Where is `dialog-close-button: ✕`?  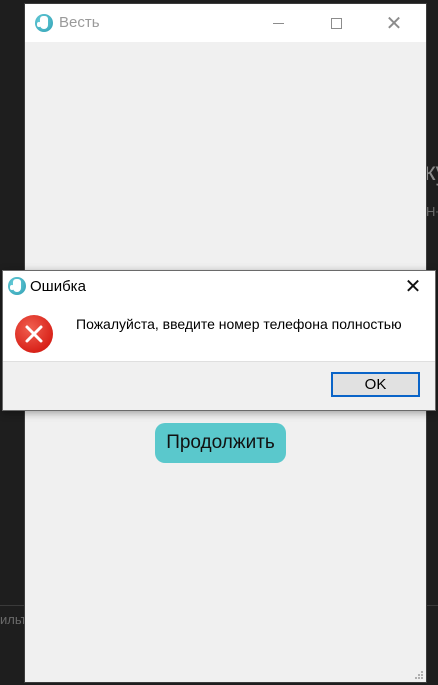 dialog-close-button: ✕ is located at coordinates (413, 286).